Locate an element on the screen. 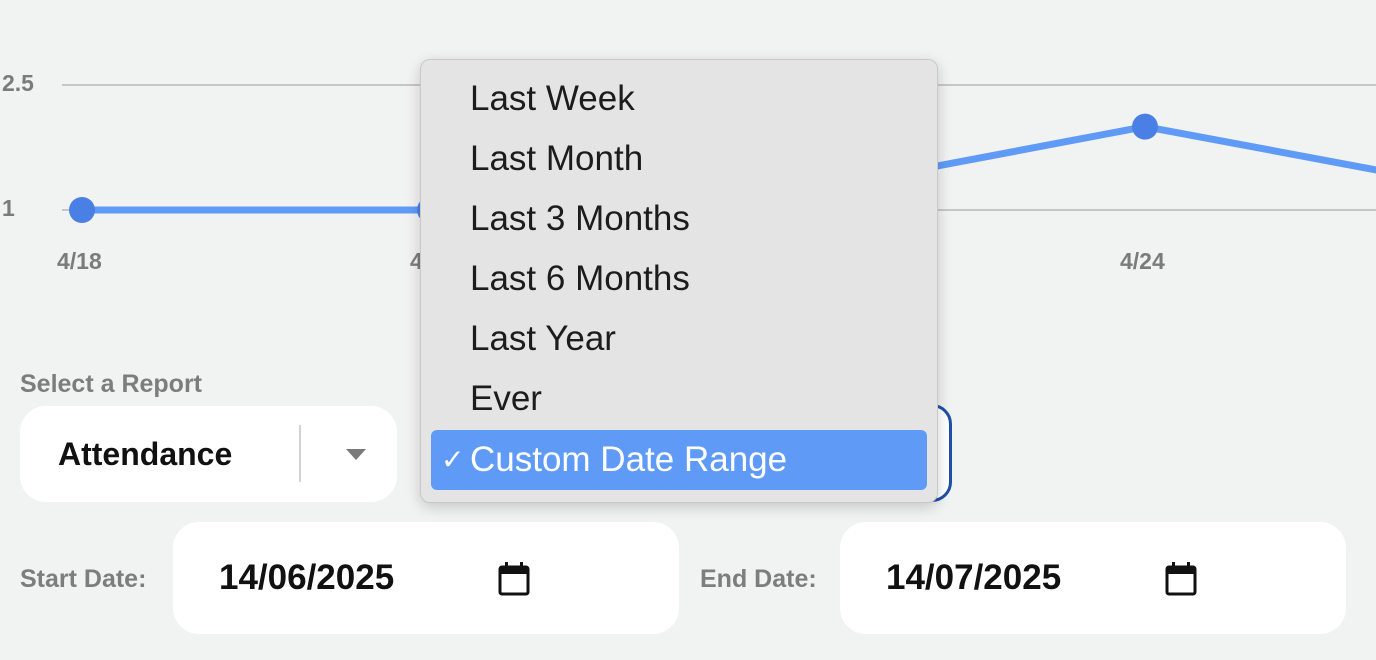  y-tick-label-2-5: 2.5 is located at coordinates (18, 83).